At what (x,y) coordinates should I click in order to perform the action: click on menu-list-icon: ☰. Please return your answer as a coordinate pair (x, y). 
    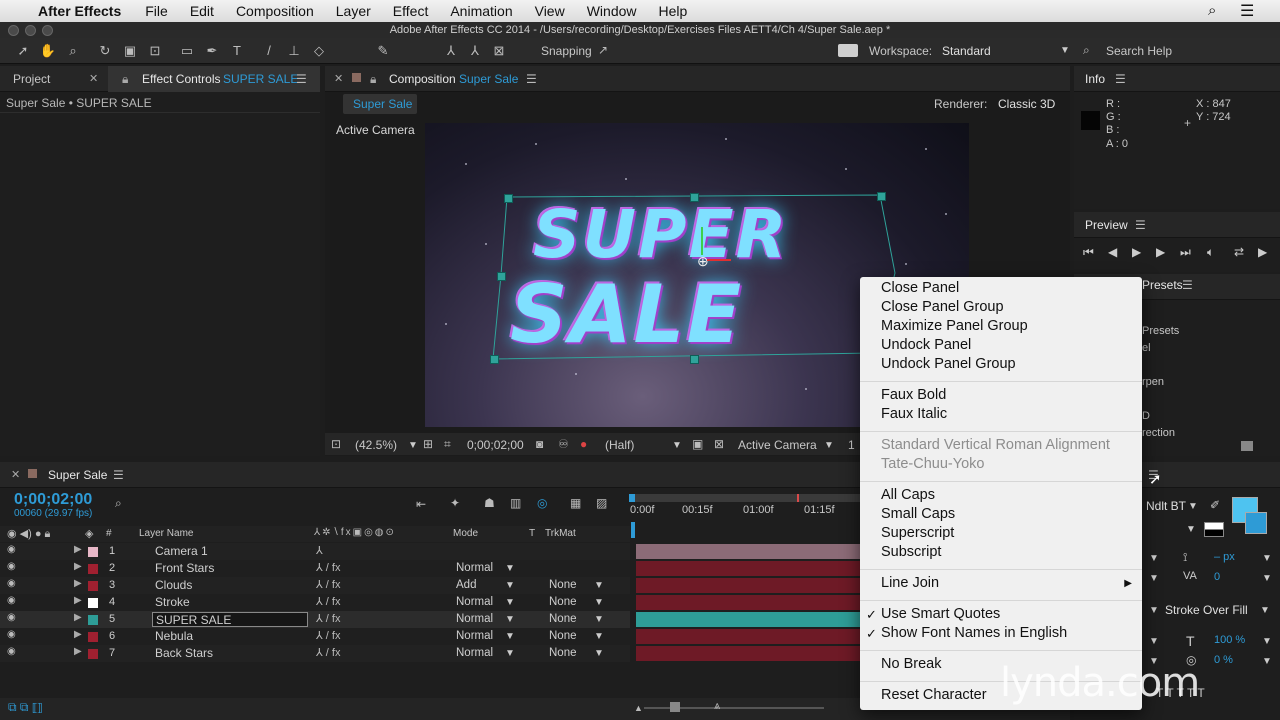
    Looking at the image, I should click on (1247, 11).